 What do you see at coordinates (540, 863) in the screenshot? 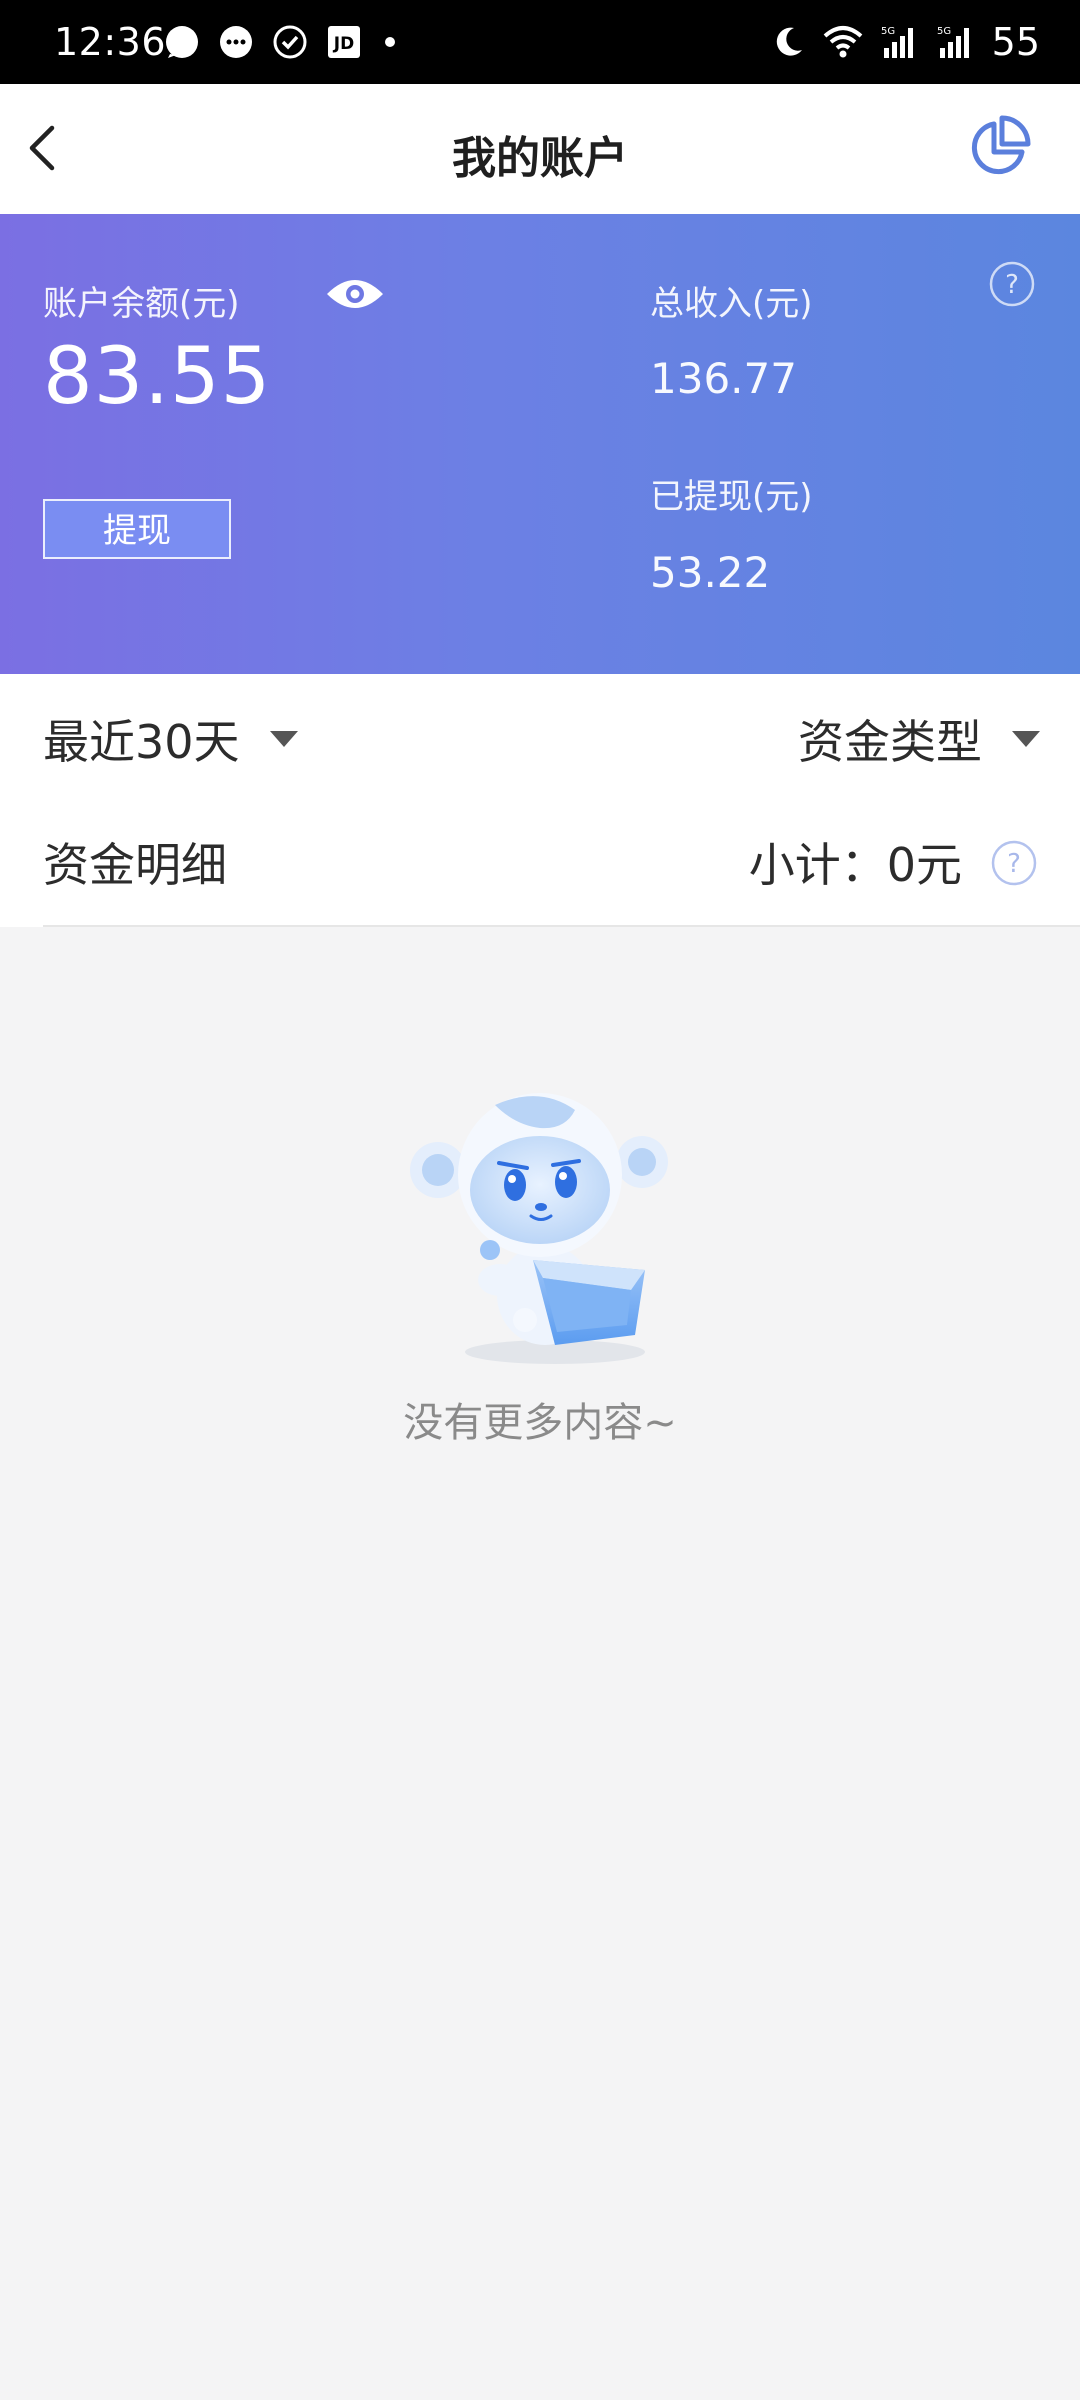
I see `fund-details-header: 资金明细 小计：0元 ?` at bounding box center [540, 863].